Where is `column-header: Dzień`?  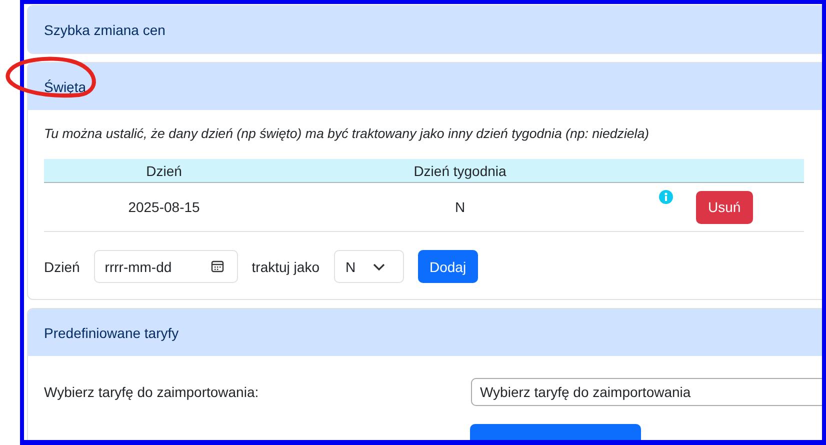
column-header: Dzień is located at coordinates (164, 170).